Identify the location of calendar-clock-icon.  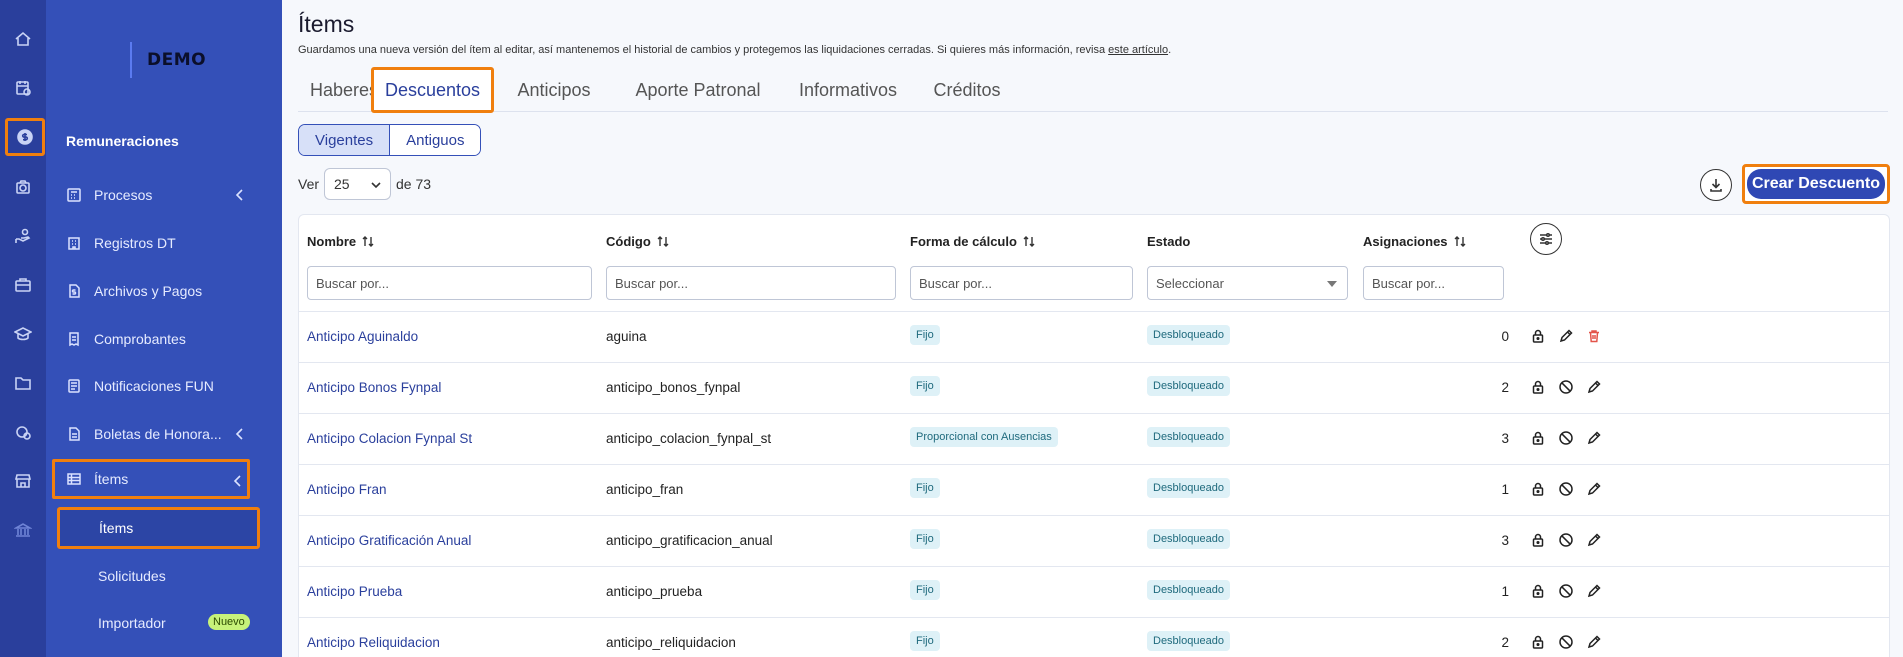
(23, 88).